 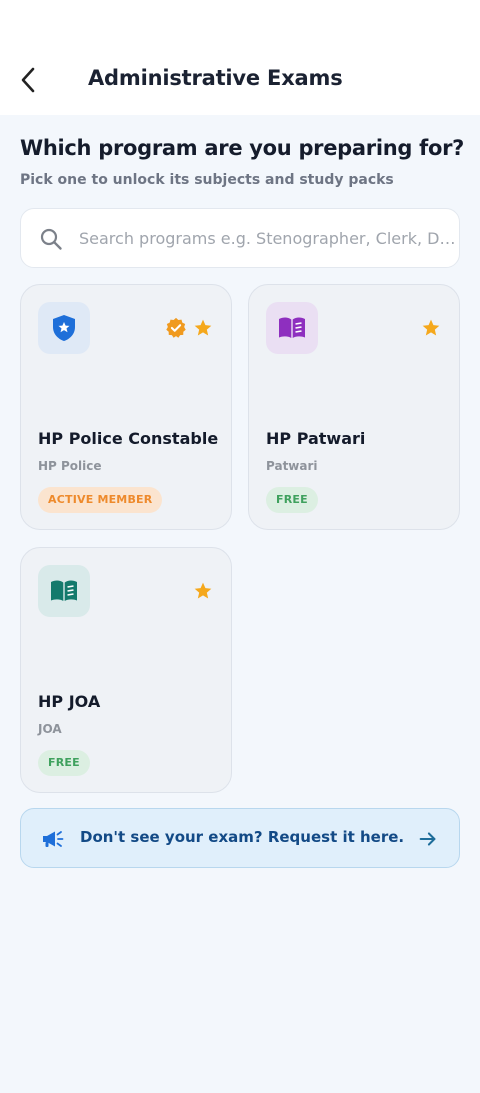 I want to click on program-title: HP Police Constable, so click(x=128, y=438).